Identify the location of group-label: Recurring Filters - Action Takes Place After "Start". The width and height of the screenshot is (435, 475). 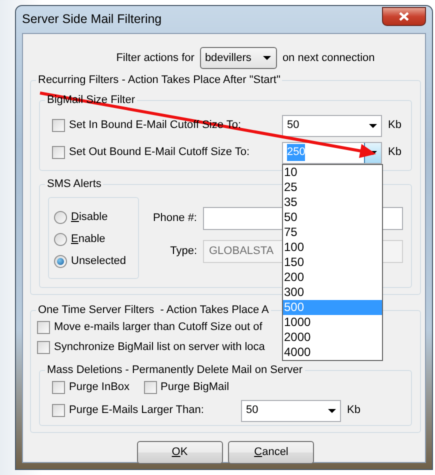
(159, 80).